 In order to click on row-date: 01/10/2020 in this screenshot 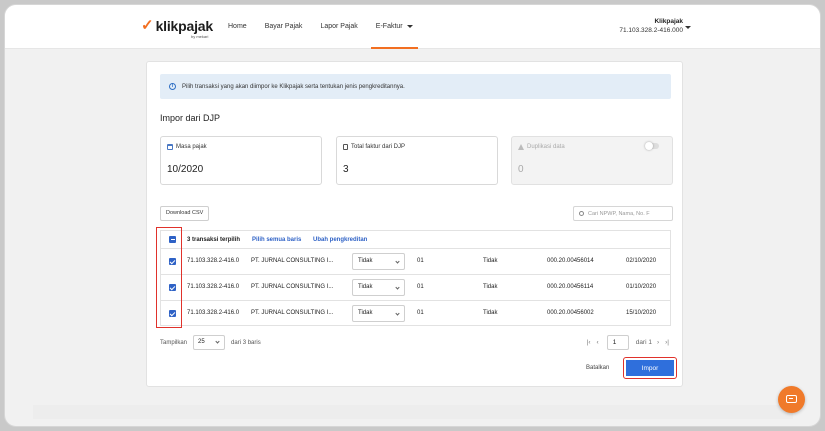, I will do `click(641, 287)`.